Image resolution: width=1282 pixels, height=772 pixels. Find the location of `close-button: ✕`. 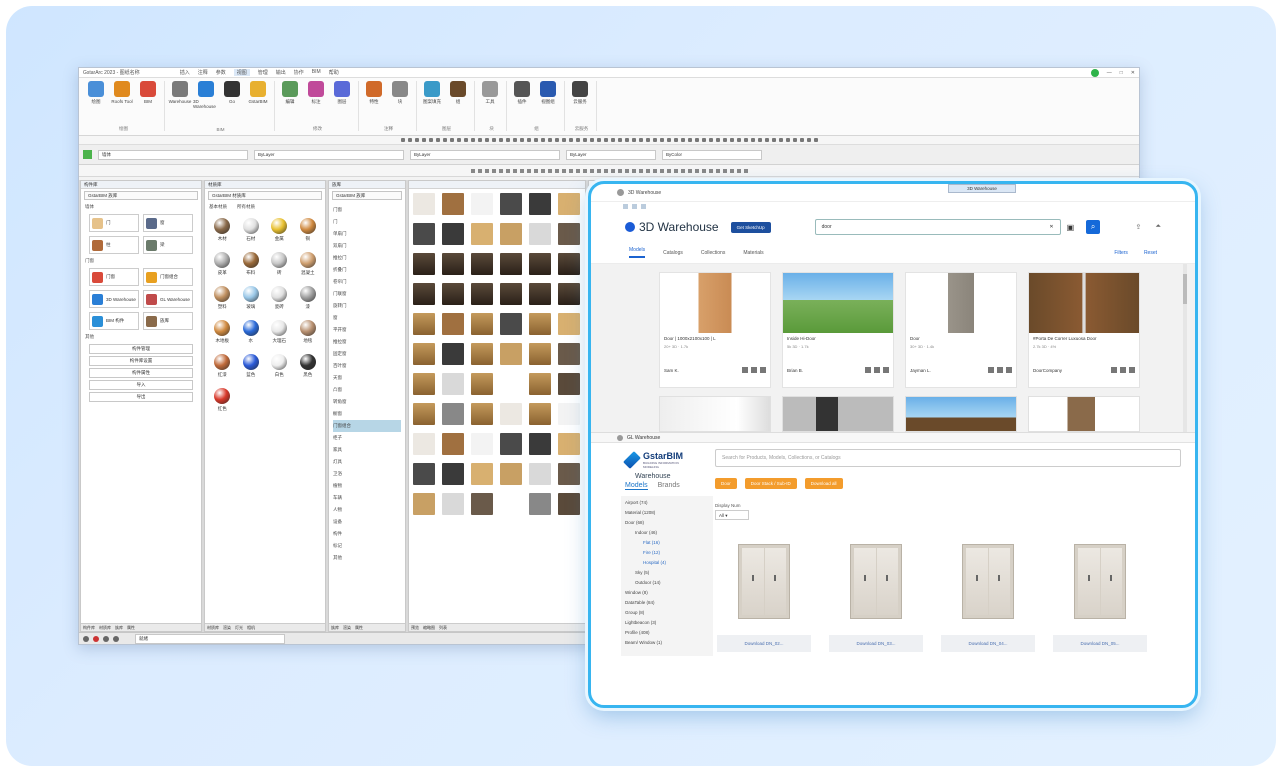

close-button: ✕ is located at coordinates (1133, 73).